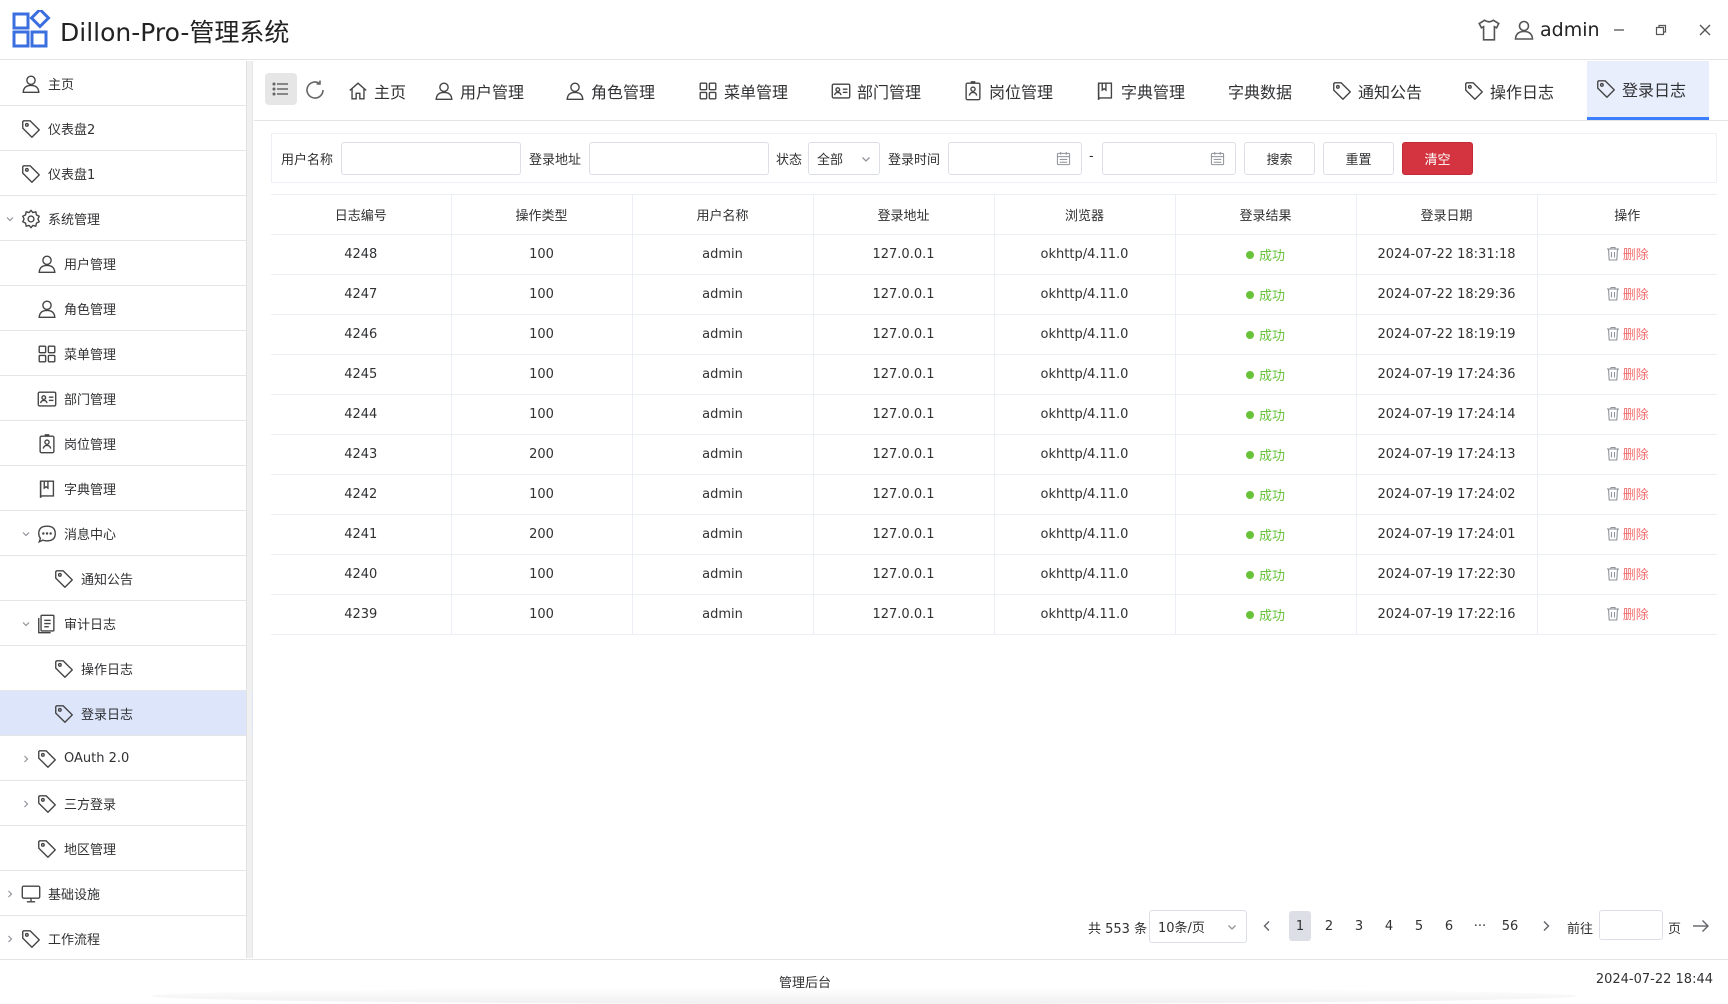  What do you see at coordinates (1661, 30) in the screenshot?
I see `restore-button` at bounding box center [1661, 30].